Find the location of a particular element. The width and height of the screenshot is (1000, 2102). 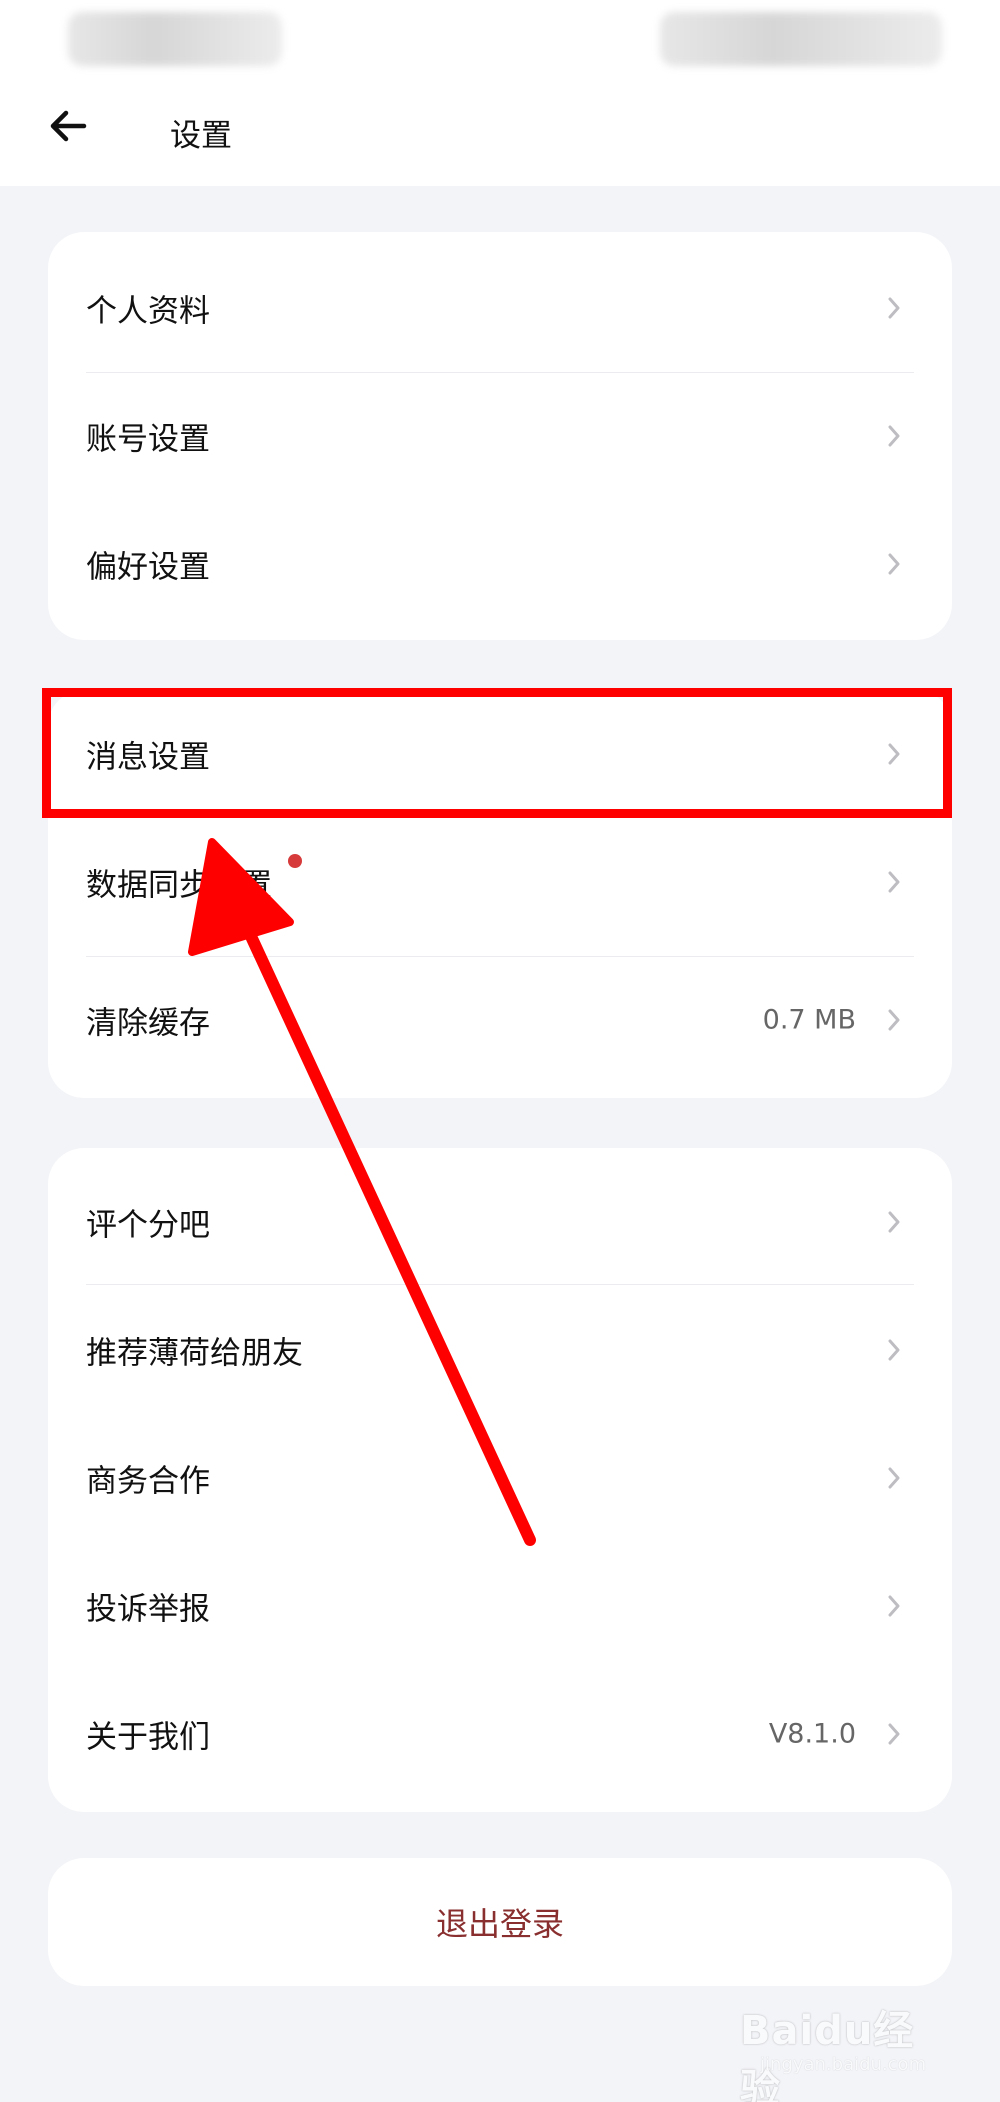

watermark-subtext: jingyan.baidu.com is located at coordinates (843, 2064).